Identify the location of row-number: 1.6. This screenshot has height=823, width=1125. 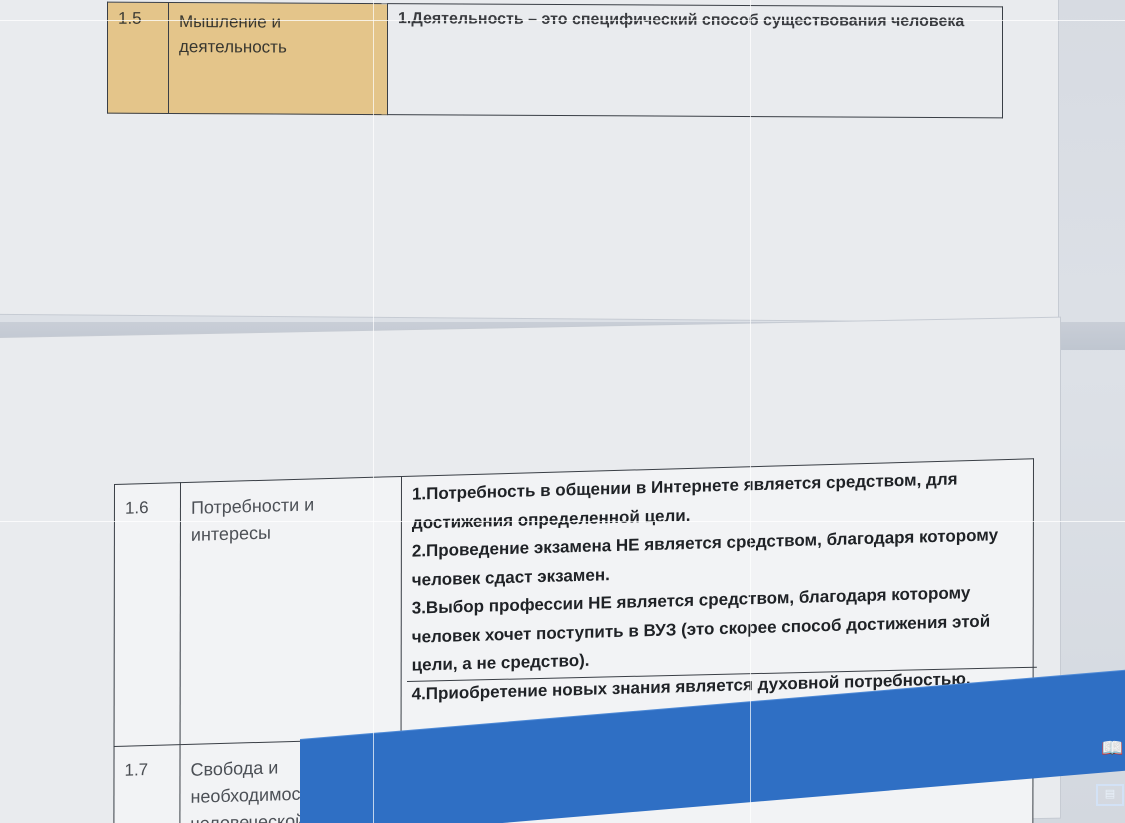
(147, 614).